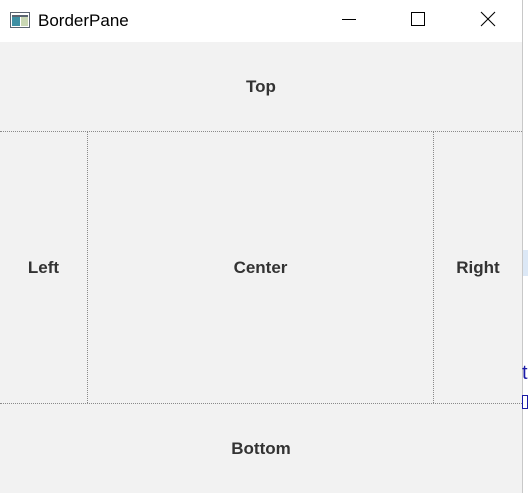 This screenshot has width=528, height=493. I want to click on close-button, so click(488, 21).